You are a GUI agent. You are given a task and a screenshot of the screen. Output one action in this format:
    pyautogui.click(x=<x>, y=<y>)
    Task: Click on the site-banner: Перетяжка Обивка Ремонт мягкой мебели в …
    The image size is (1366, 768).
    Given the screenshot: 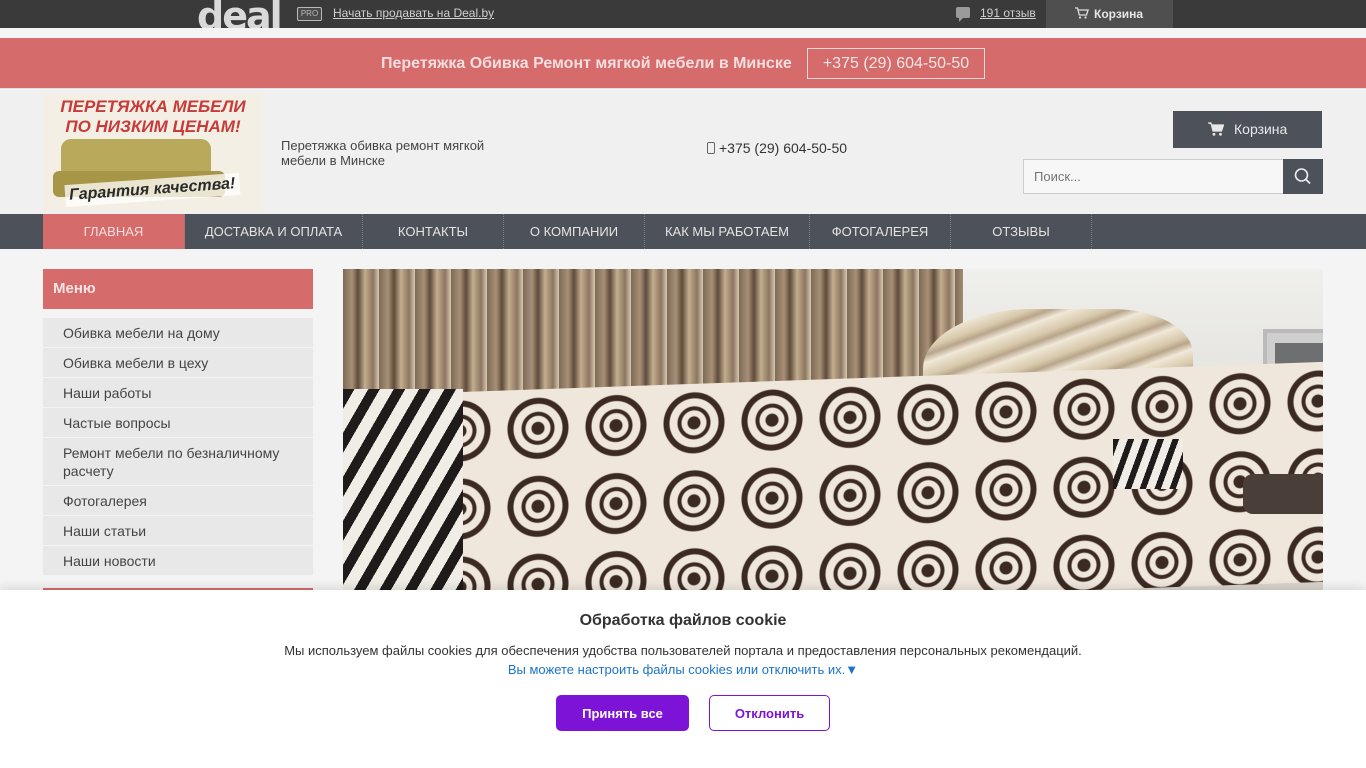 What is the action you would take?
    pyautogui.click(x=683, y=63)
    